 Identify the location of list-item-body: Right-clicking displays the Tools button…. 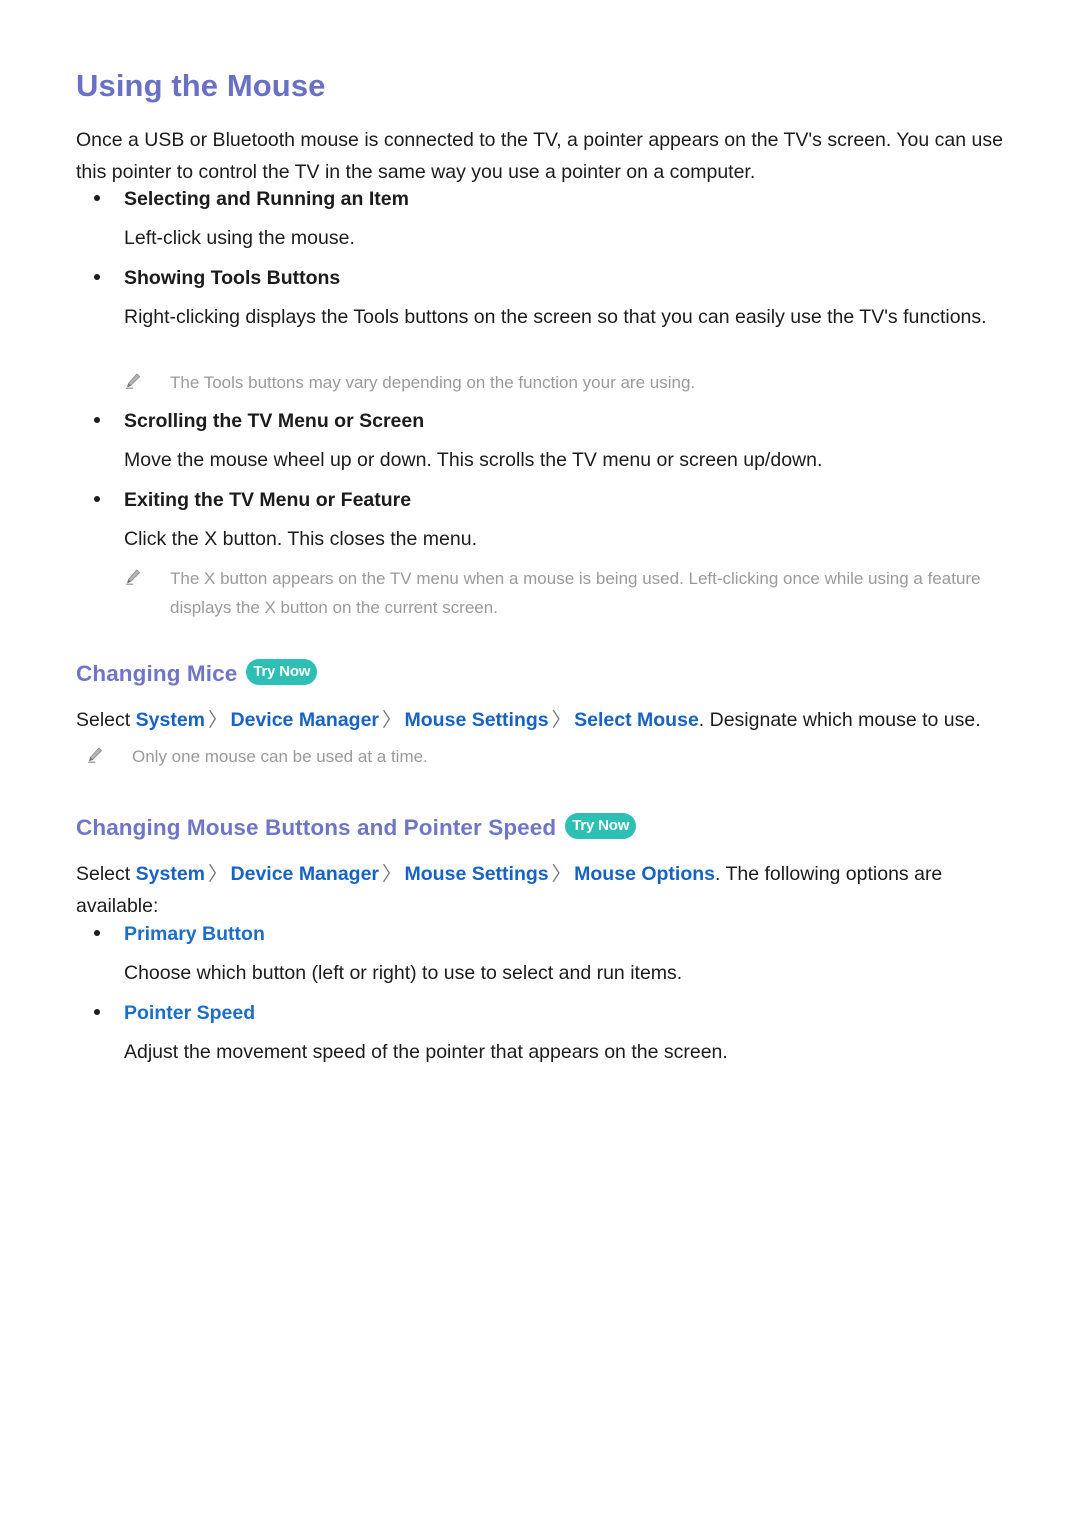
(555, 317).